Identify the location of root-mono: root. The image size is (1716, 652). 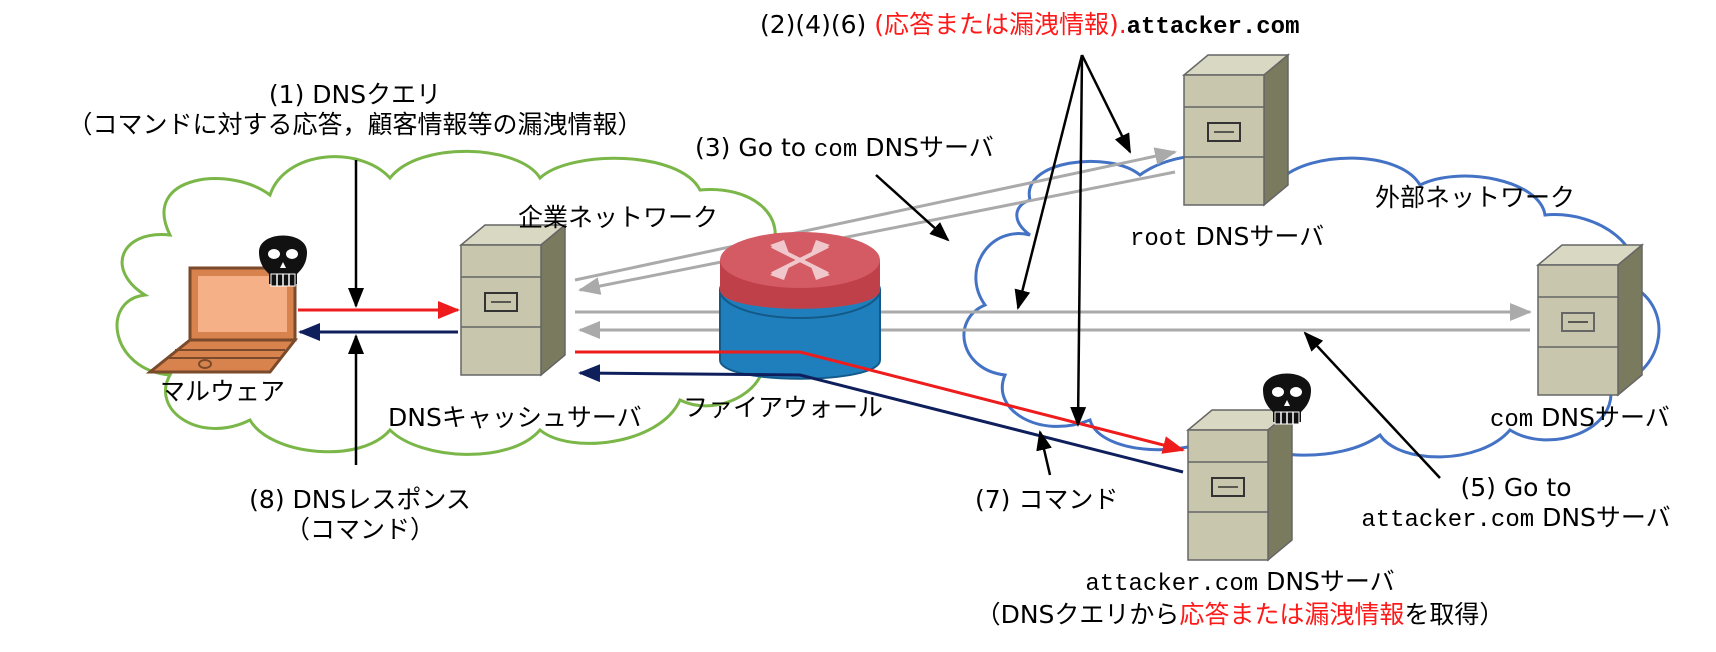
(1159, 239).